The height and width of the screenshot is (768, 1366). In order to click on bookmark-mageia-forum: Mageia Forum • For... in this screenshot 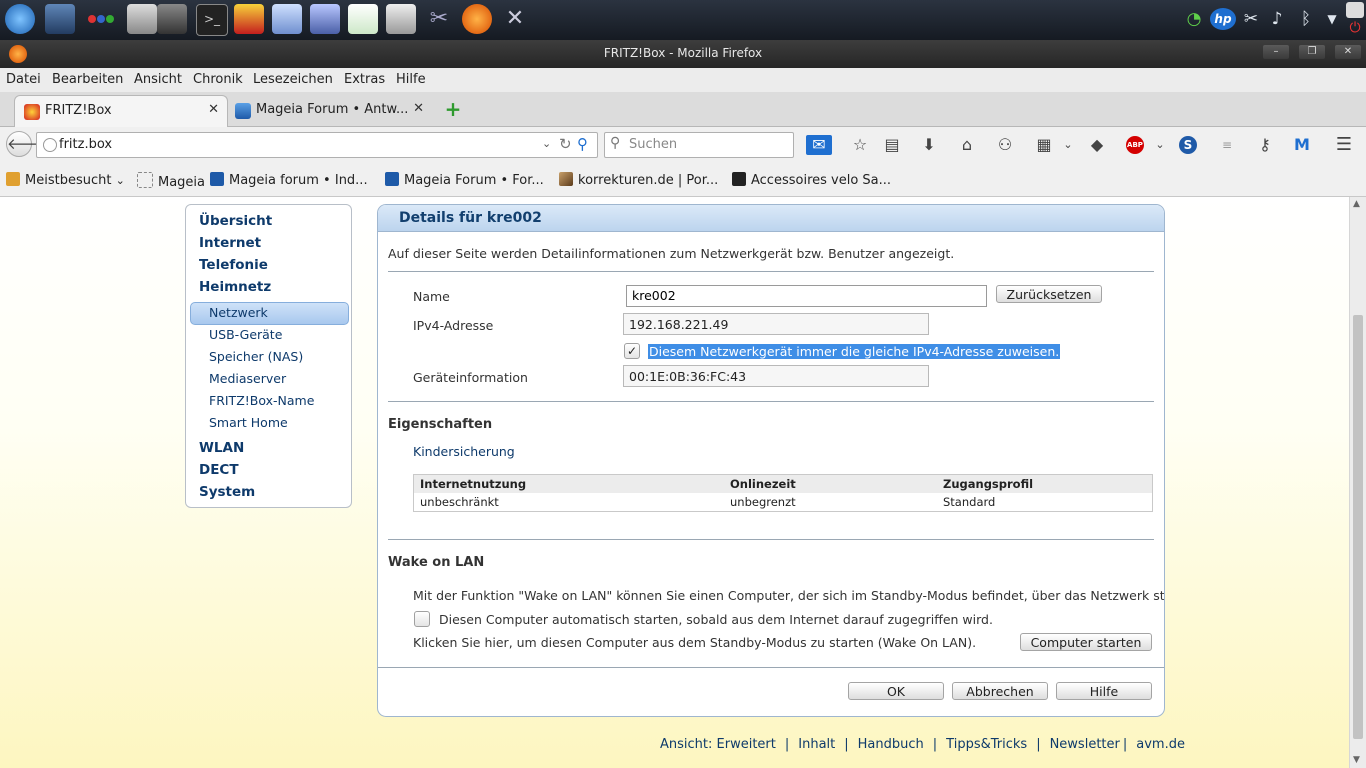, I will do `click(464, 180)`.